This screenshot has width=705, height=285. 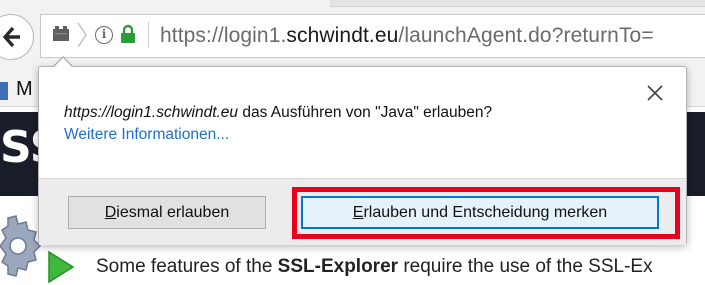 I want to click on intro-text-end: require the use of the SSL-Ex, so click(x=525, y=266).